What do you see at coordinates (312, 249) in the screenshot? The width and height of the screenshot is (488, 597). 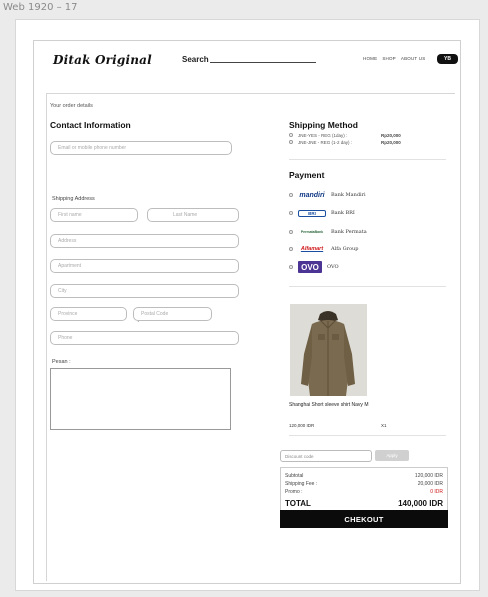 I see `alfamart-logo-icon: Alfamart` at bounding box center [312, 249].